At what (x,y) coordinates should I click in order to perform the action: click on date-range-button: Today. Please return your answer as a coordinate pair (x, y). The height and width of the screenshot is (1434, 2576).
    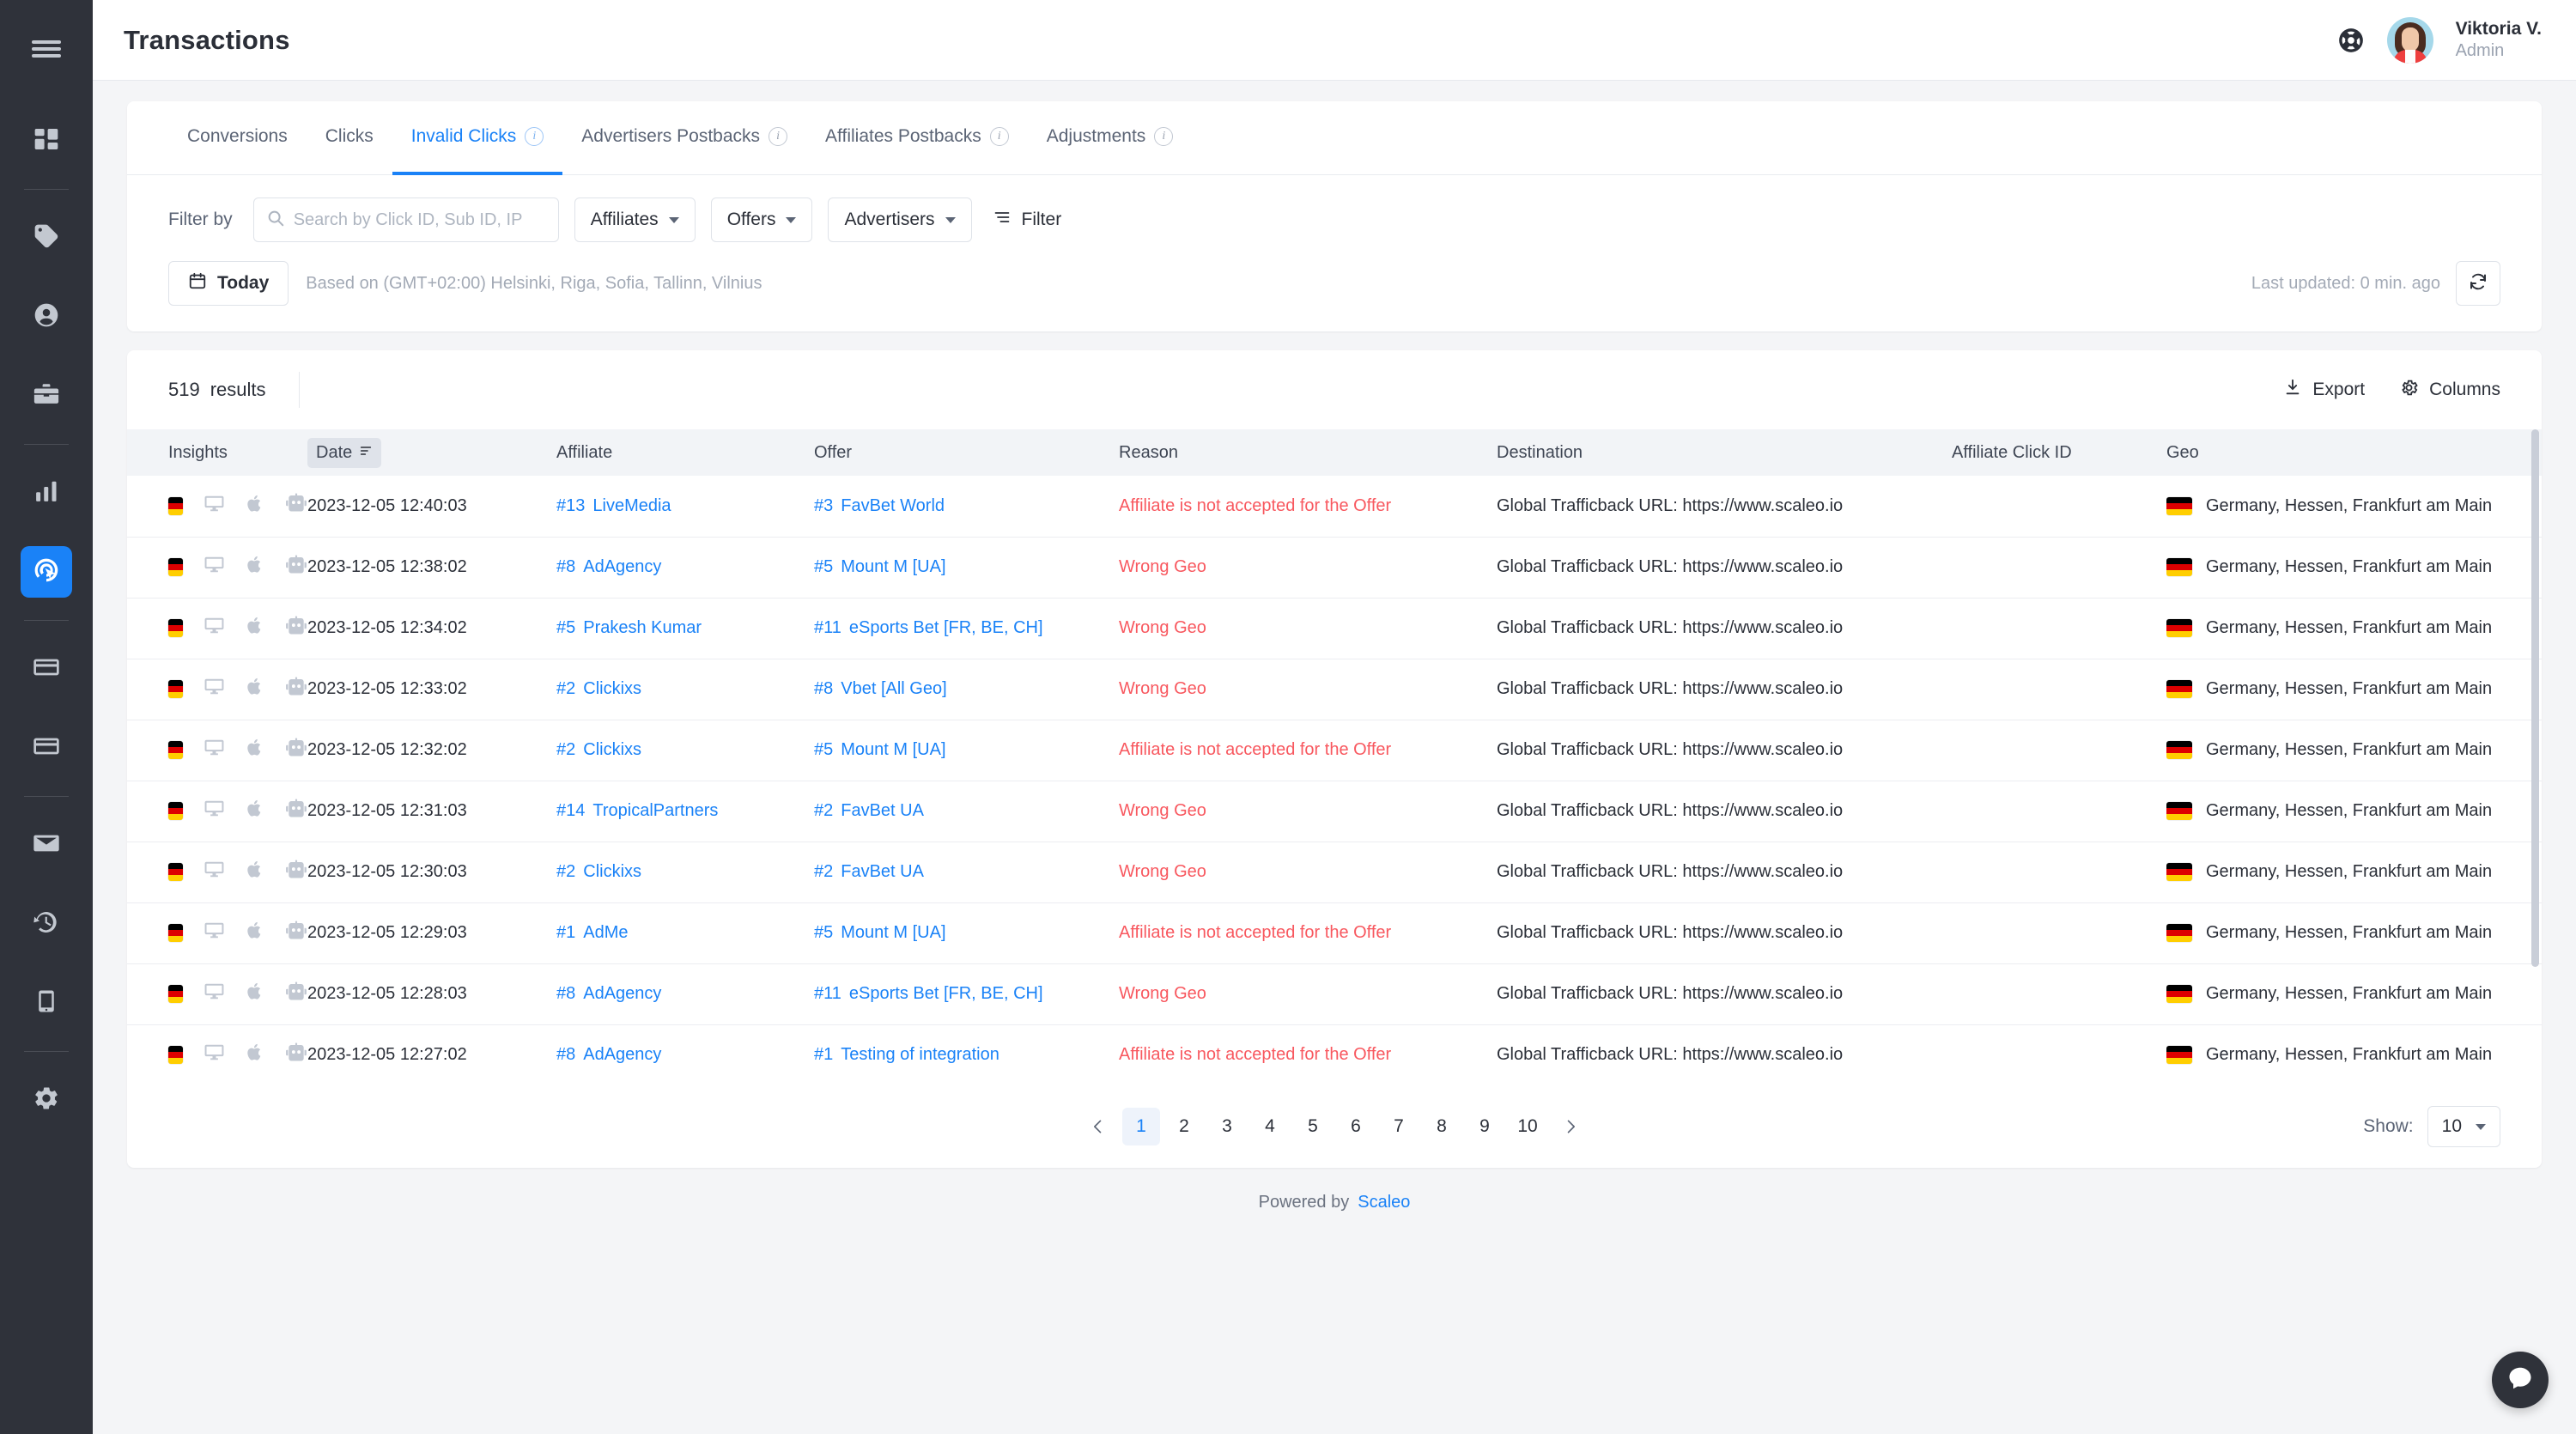
    Looking at the image, I should click on (229, 284).